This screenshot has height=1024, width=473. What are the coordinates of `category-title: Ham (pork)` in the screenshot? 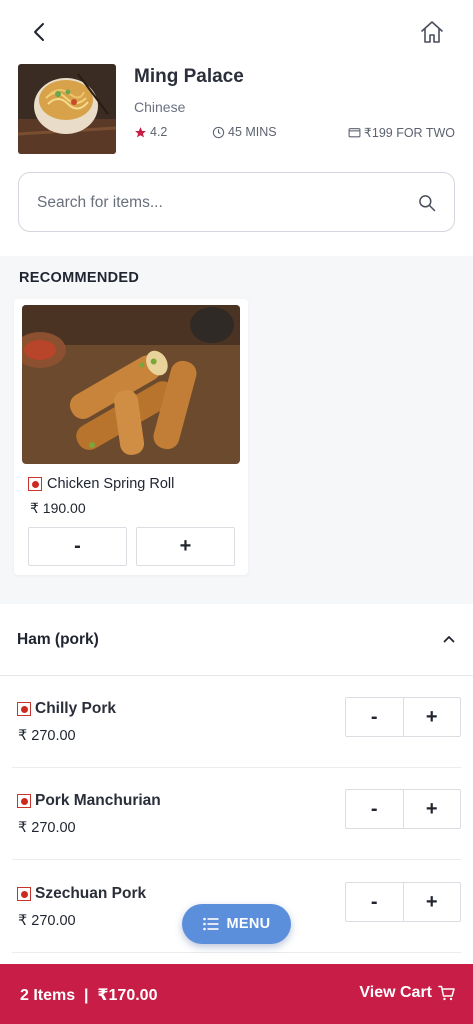 It's located at (58, 639).